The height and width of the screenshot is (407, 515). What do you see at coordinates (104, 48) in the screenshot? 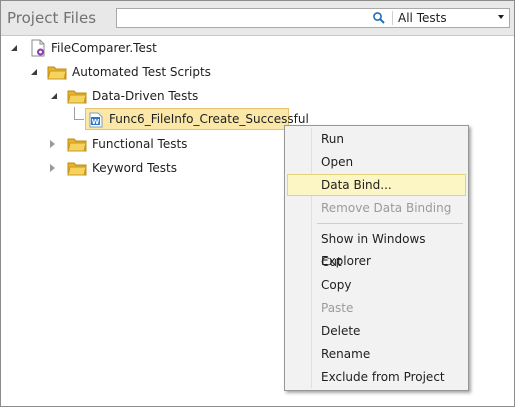
I see `tree-label: FileComparer.Test` at bounding box center [104, 48].